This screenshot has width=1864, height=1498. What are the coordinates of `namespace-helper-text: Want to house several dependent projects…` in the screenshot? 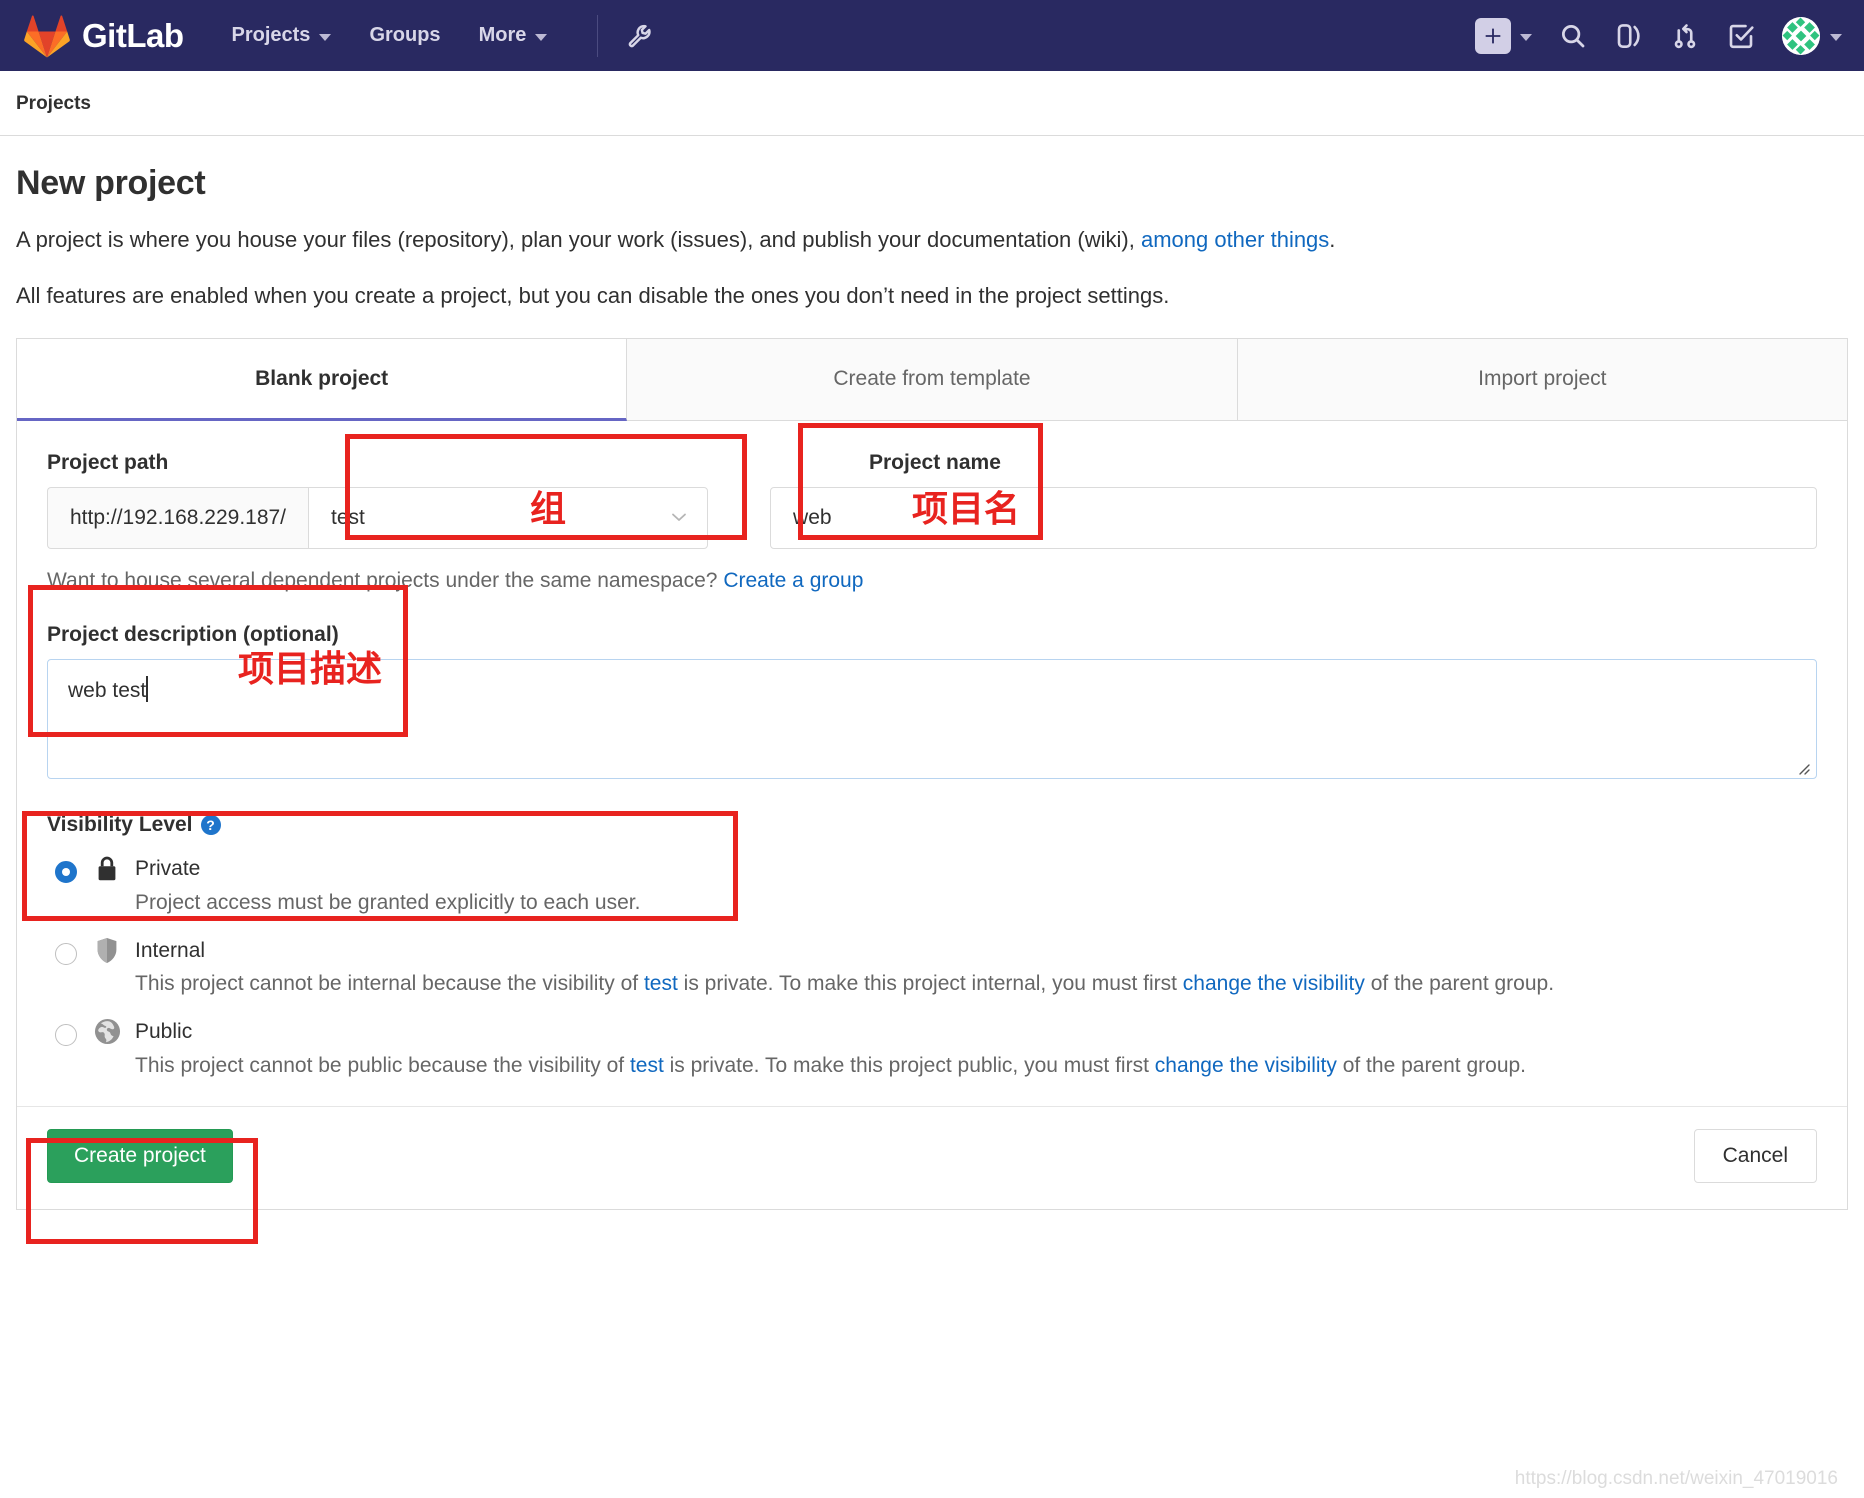 It's located at (932, 581).